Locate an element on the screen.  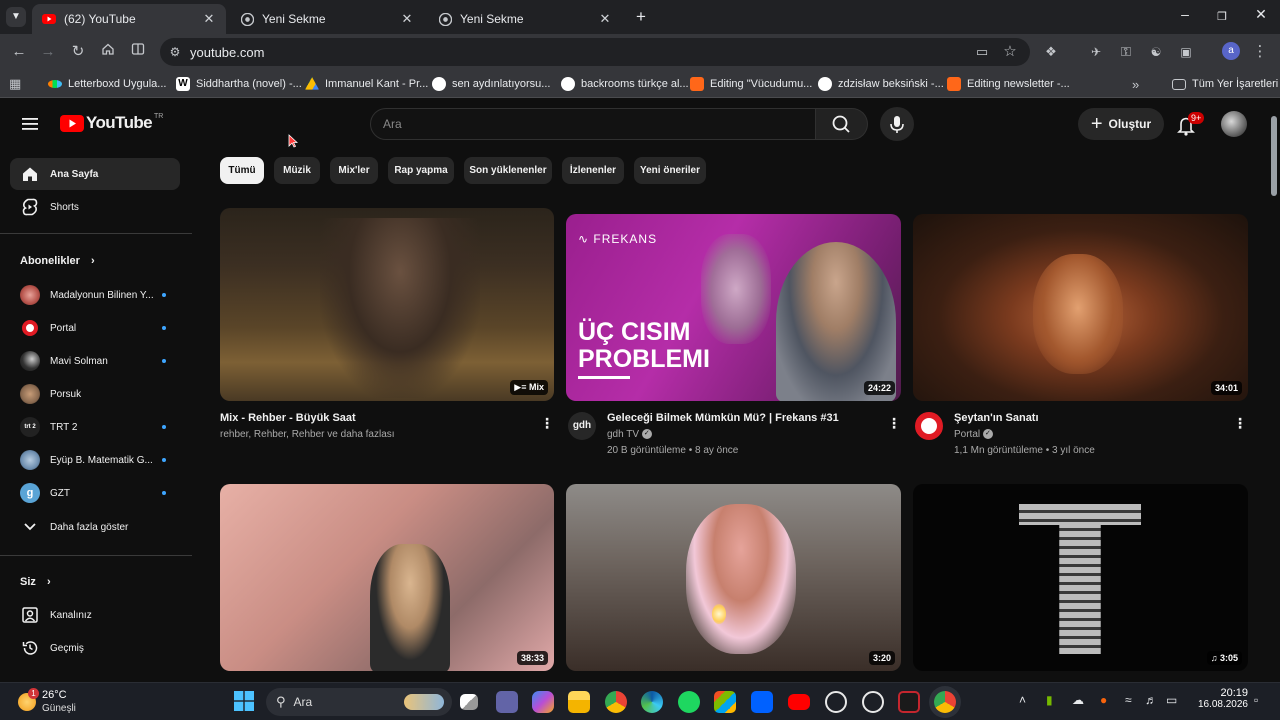
onedrive-icon: ☁ is located at coordinates (1078, 700).